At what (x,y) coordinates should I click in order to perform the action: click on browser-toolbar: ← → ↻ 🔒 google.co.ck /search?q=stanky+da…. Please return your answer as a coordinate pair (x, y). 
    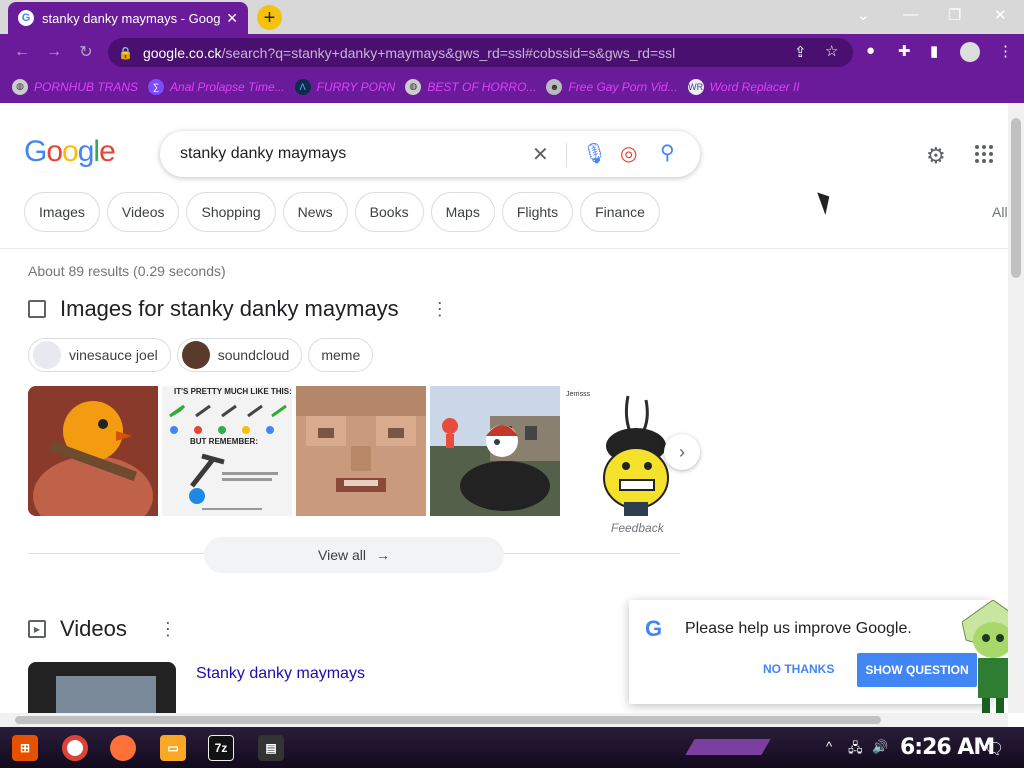
    Looking at the image, I should click on (512, 52).